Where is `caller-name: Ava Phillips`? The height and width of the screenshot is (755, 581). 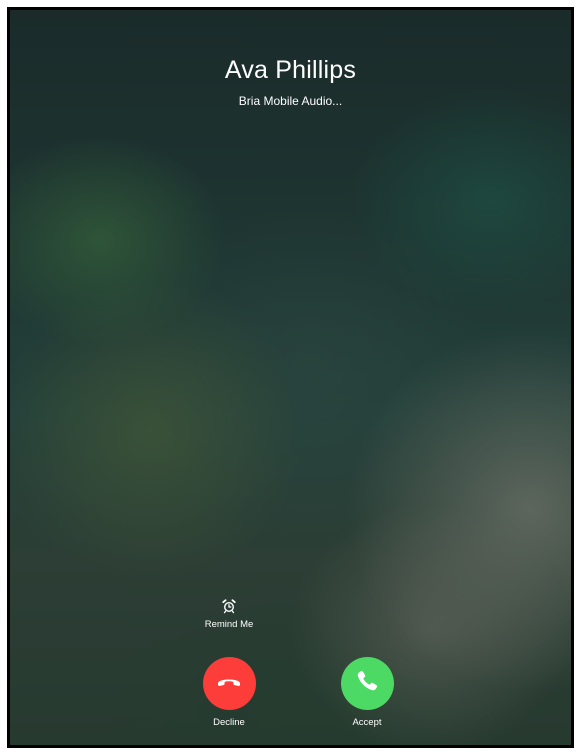 caller-name: Ava Phillips is located at coordinates (290, 70).